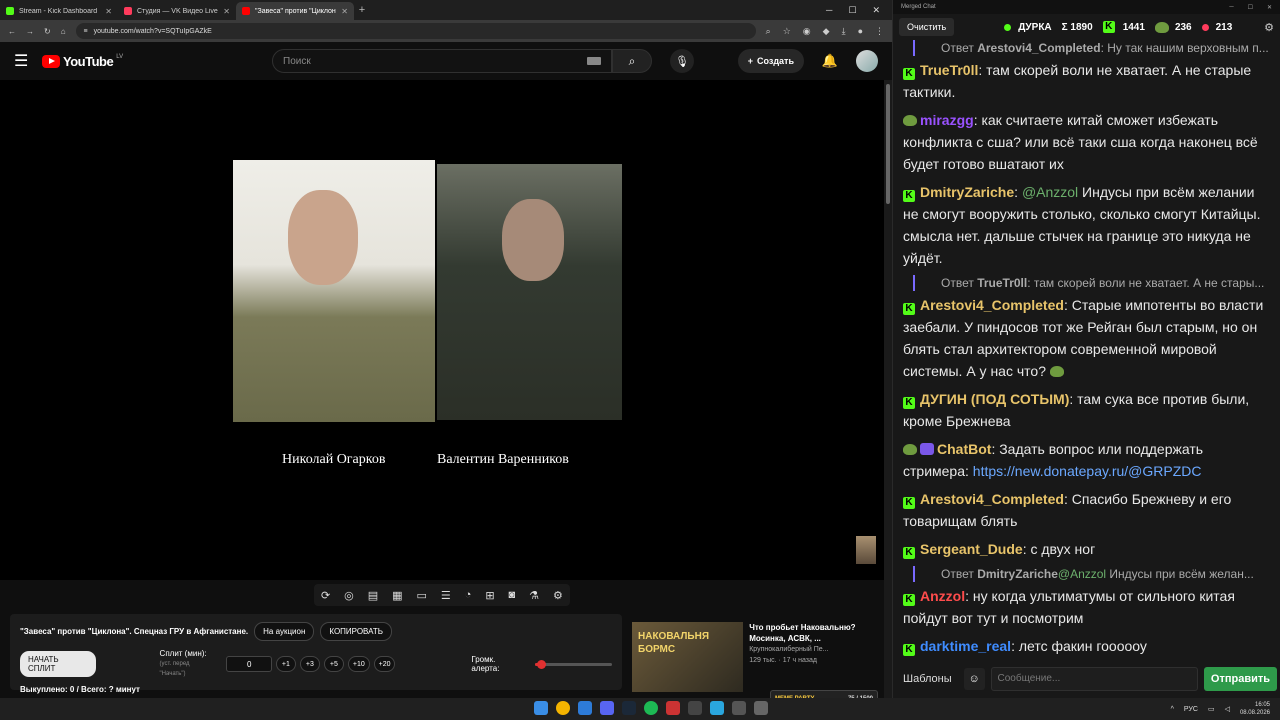  What do you see at coordinates (688, 657) in the screenshot?
I see `recommended-thumbnail: НАКОВАЛЬНЯ БОРМС` at bounding box center [688, 657].